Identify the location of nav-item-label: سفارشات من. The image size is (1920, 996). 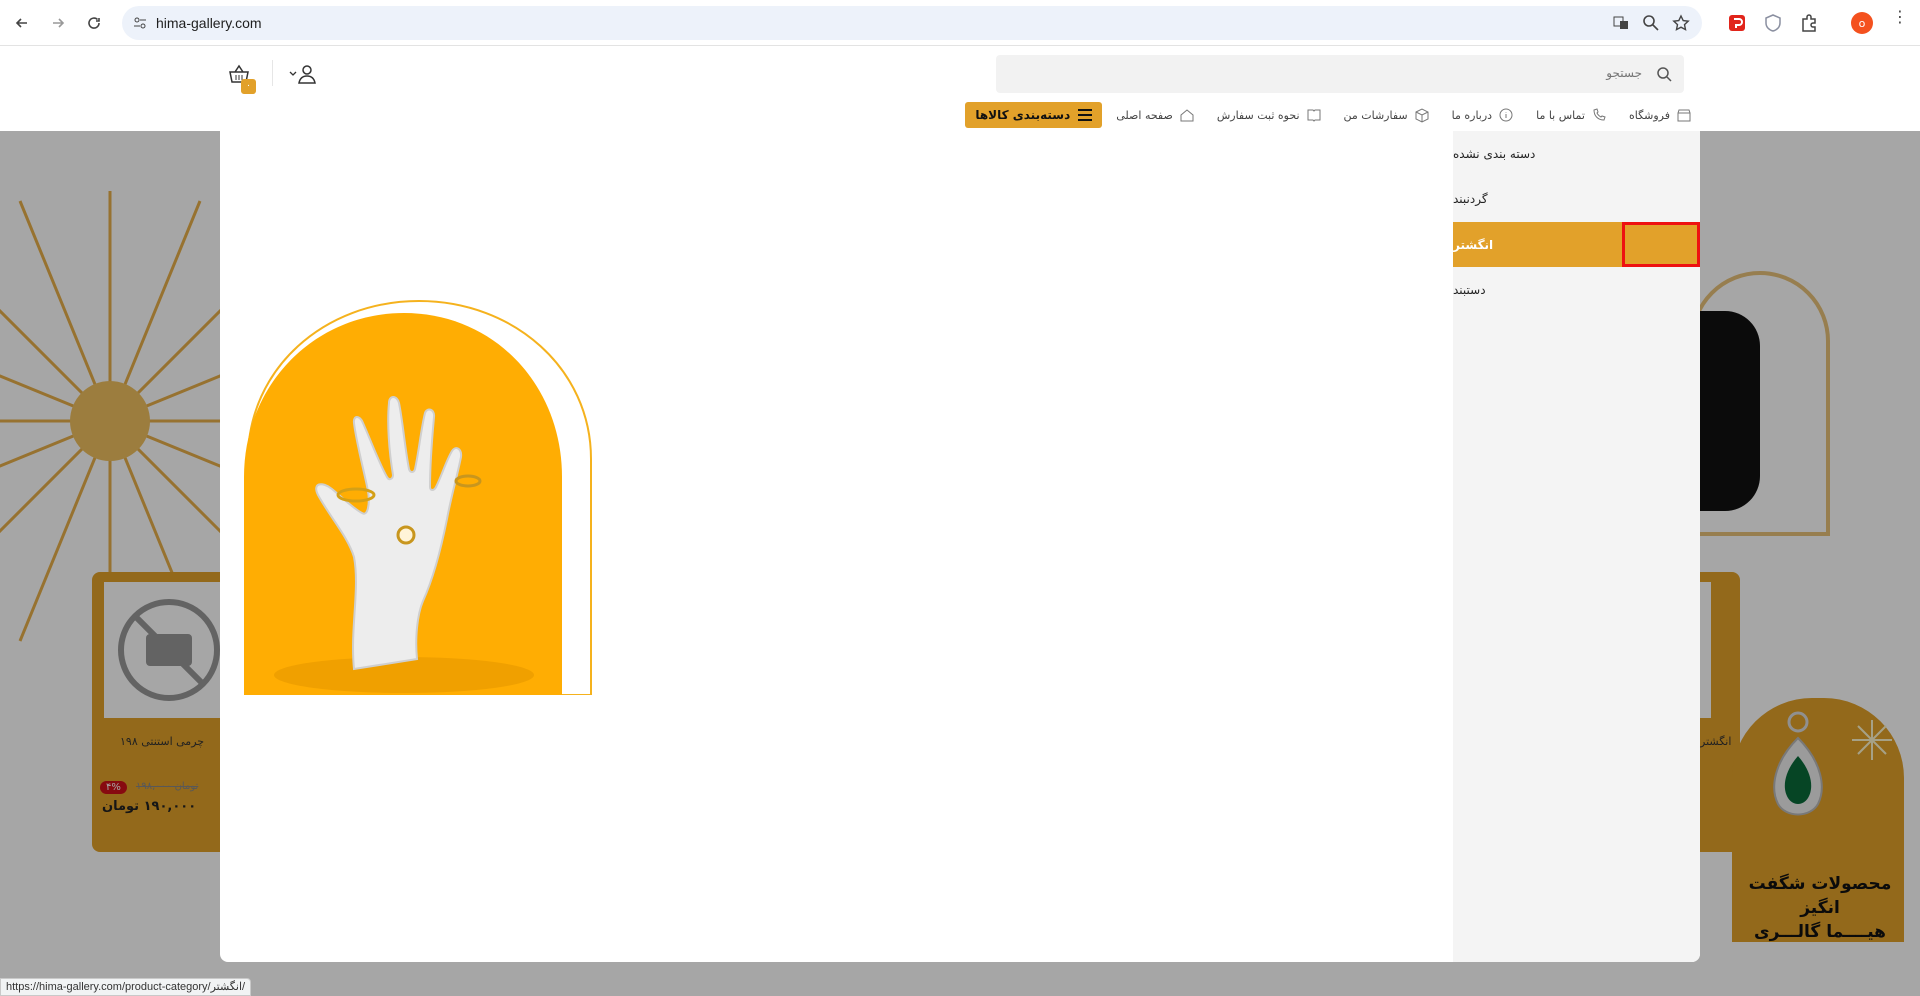
(1375, 115).